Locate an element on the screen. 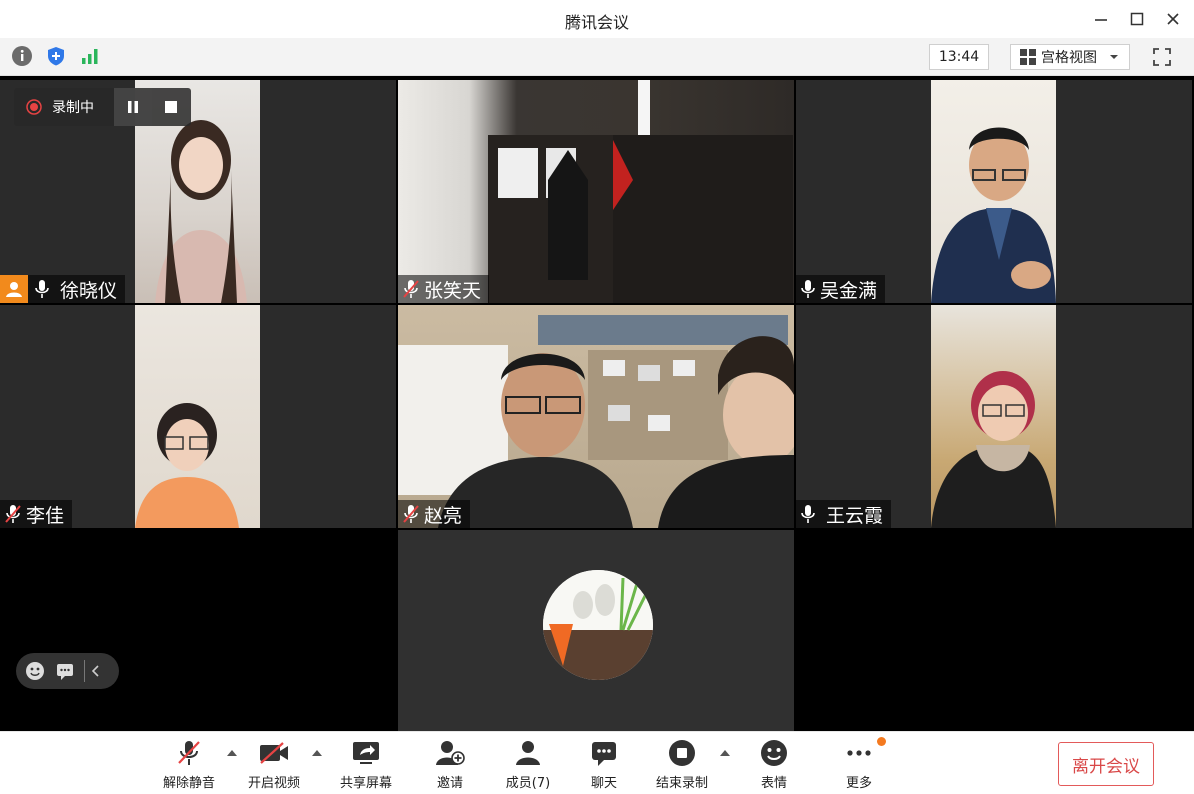 The image size is (1194, 794). invite-label: 邀请 is located at coordinates (449, 783).